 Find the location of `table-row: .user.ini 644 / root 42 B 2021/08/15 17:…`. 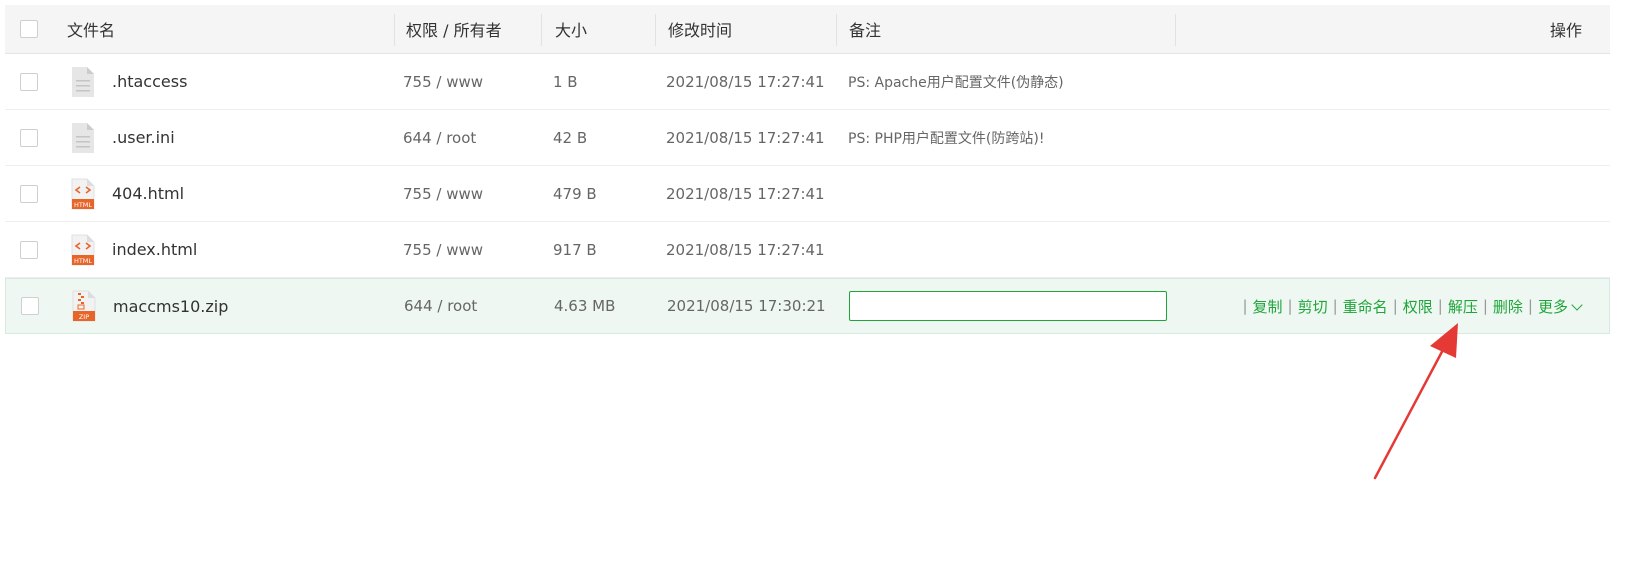

table-row: .user.ini 644 / root 42 B 2021/08/15 17:… is located at coordinates (807, 138).